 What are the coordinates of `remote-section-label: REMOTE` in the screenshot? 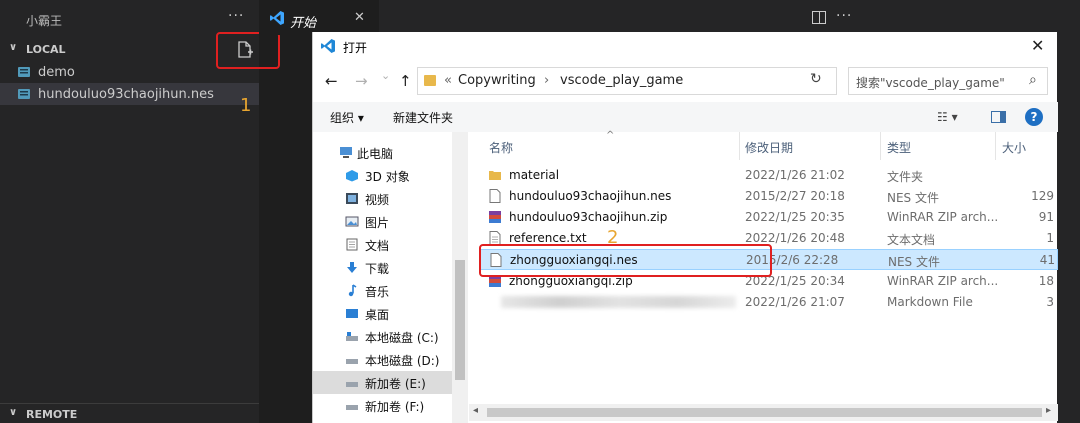 It's located at (52, 414).